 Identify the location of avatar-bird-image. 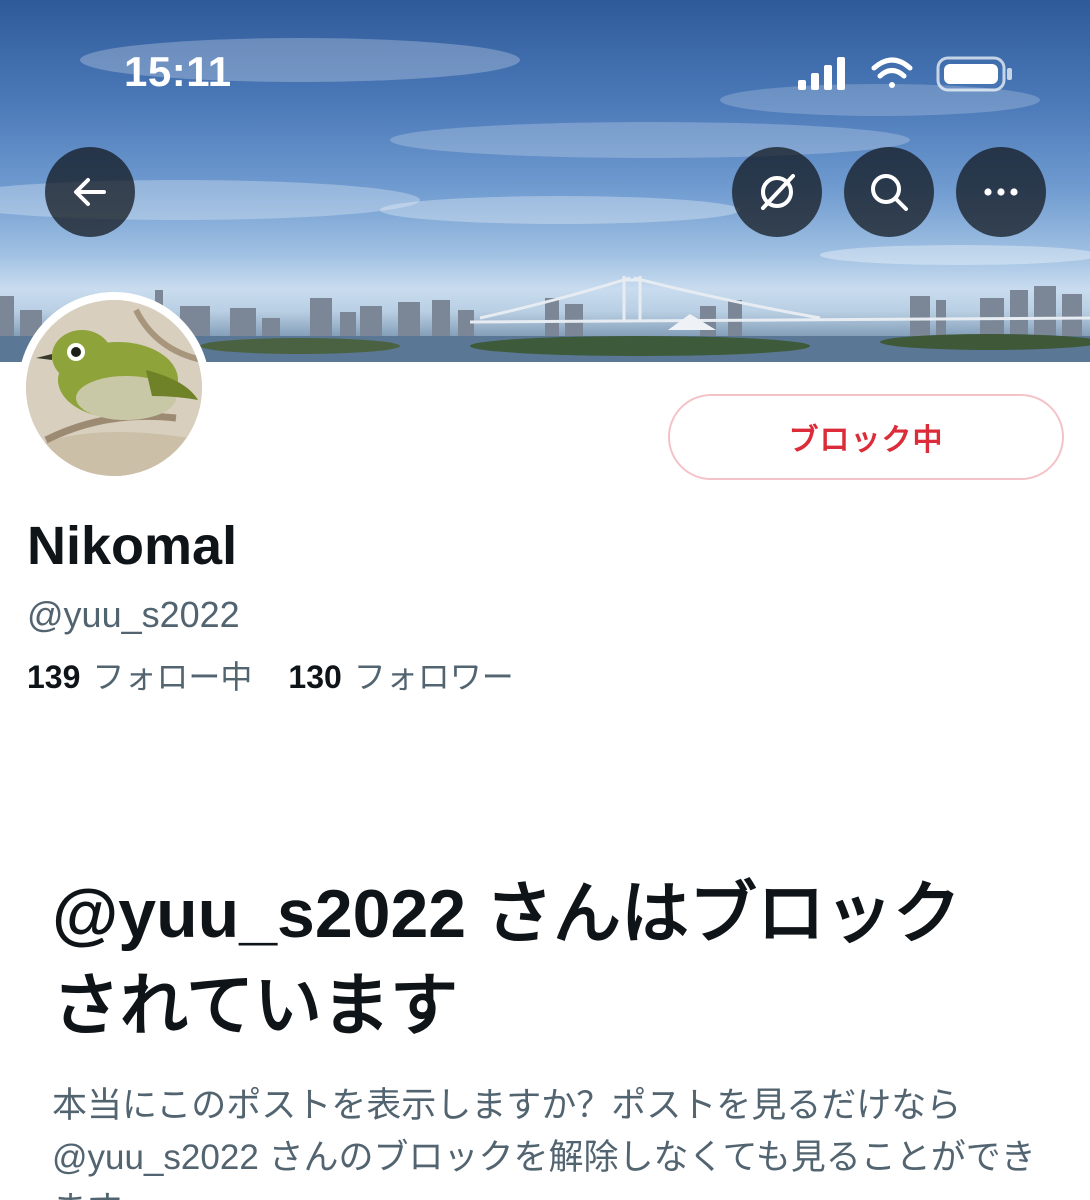
(114, 388).